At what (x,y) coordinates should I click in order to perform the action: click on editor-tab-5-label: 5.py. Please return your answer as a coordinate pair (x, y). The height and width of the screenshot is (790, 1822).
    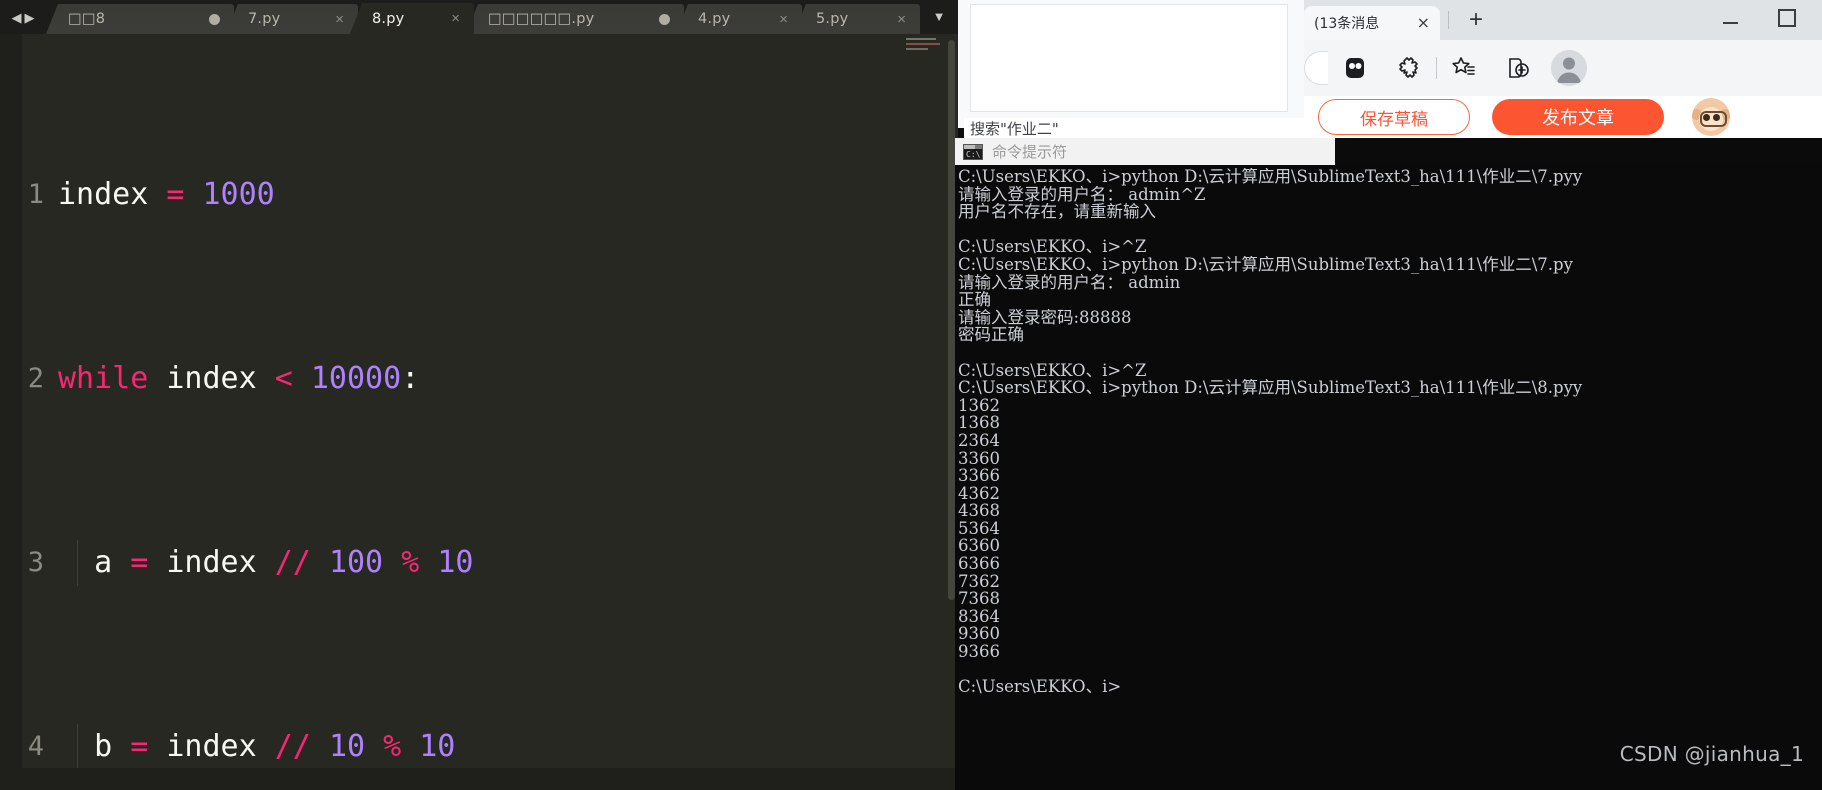
    Looking at the image, I should click on (832, 19).